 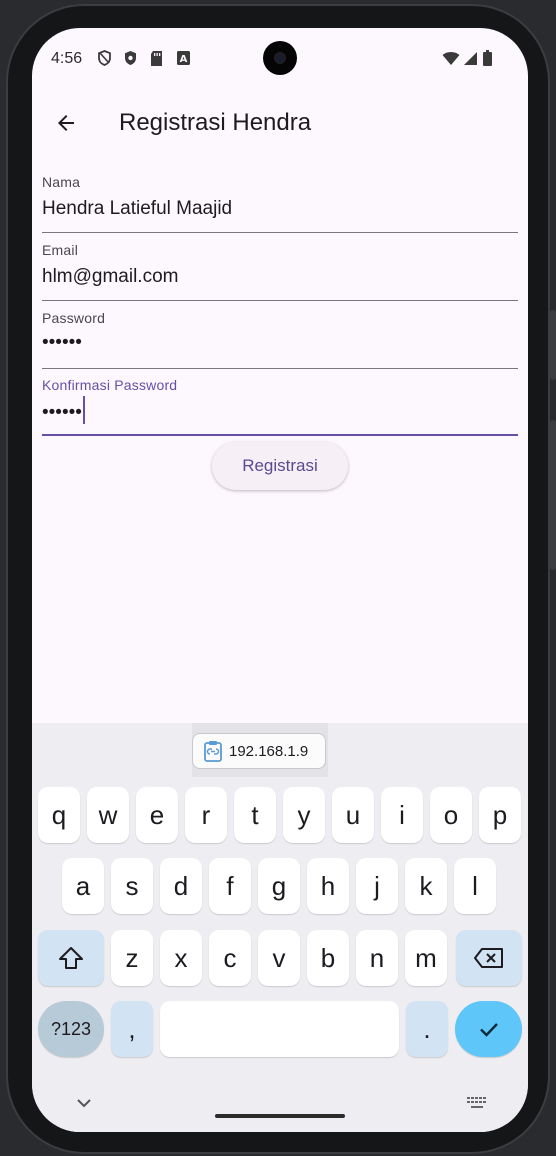 I want to click on symbols-key: ?123, so click(x=71, y=1029).